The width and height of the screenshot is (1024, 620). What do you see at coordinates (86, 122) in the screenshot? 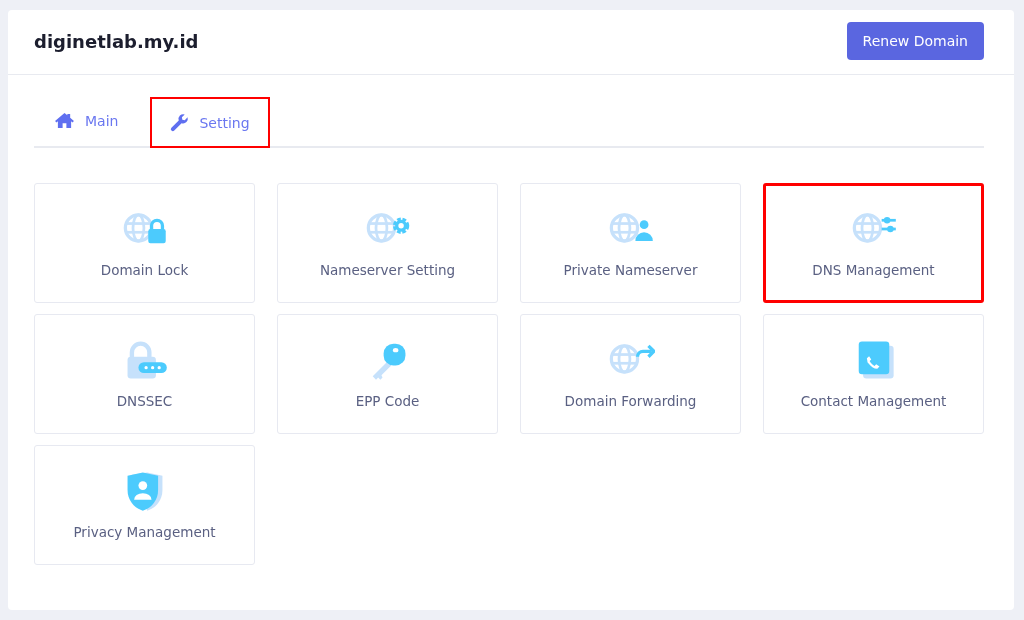
I see `tab: Main` at bounding box center [86, 122].